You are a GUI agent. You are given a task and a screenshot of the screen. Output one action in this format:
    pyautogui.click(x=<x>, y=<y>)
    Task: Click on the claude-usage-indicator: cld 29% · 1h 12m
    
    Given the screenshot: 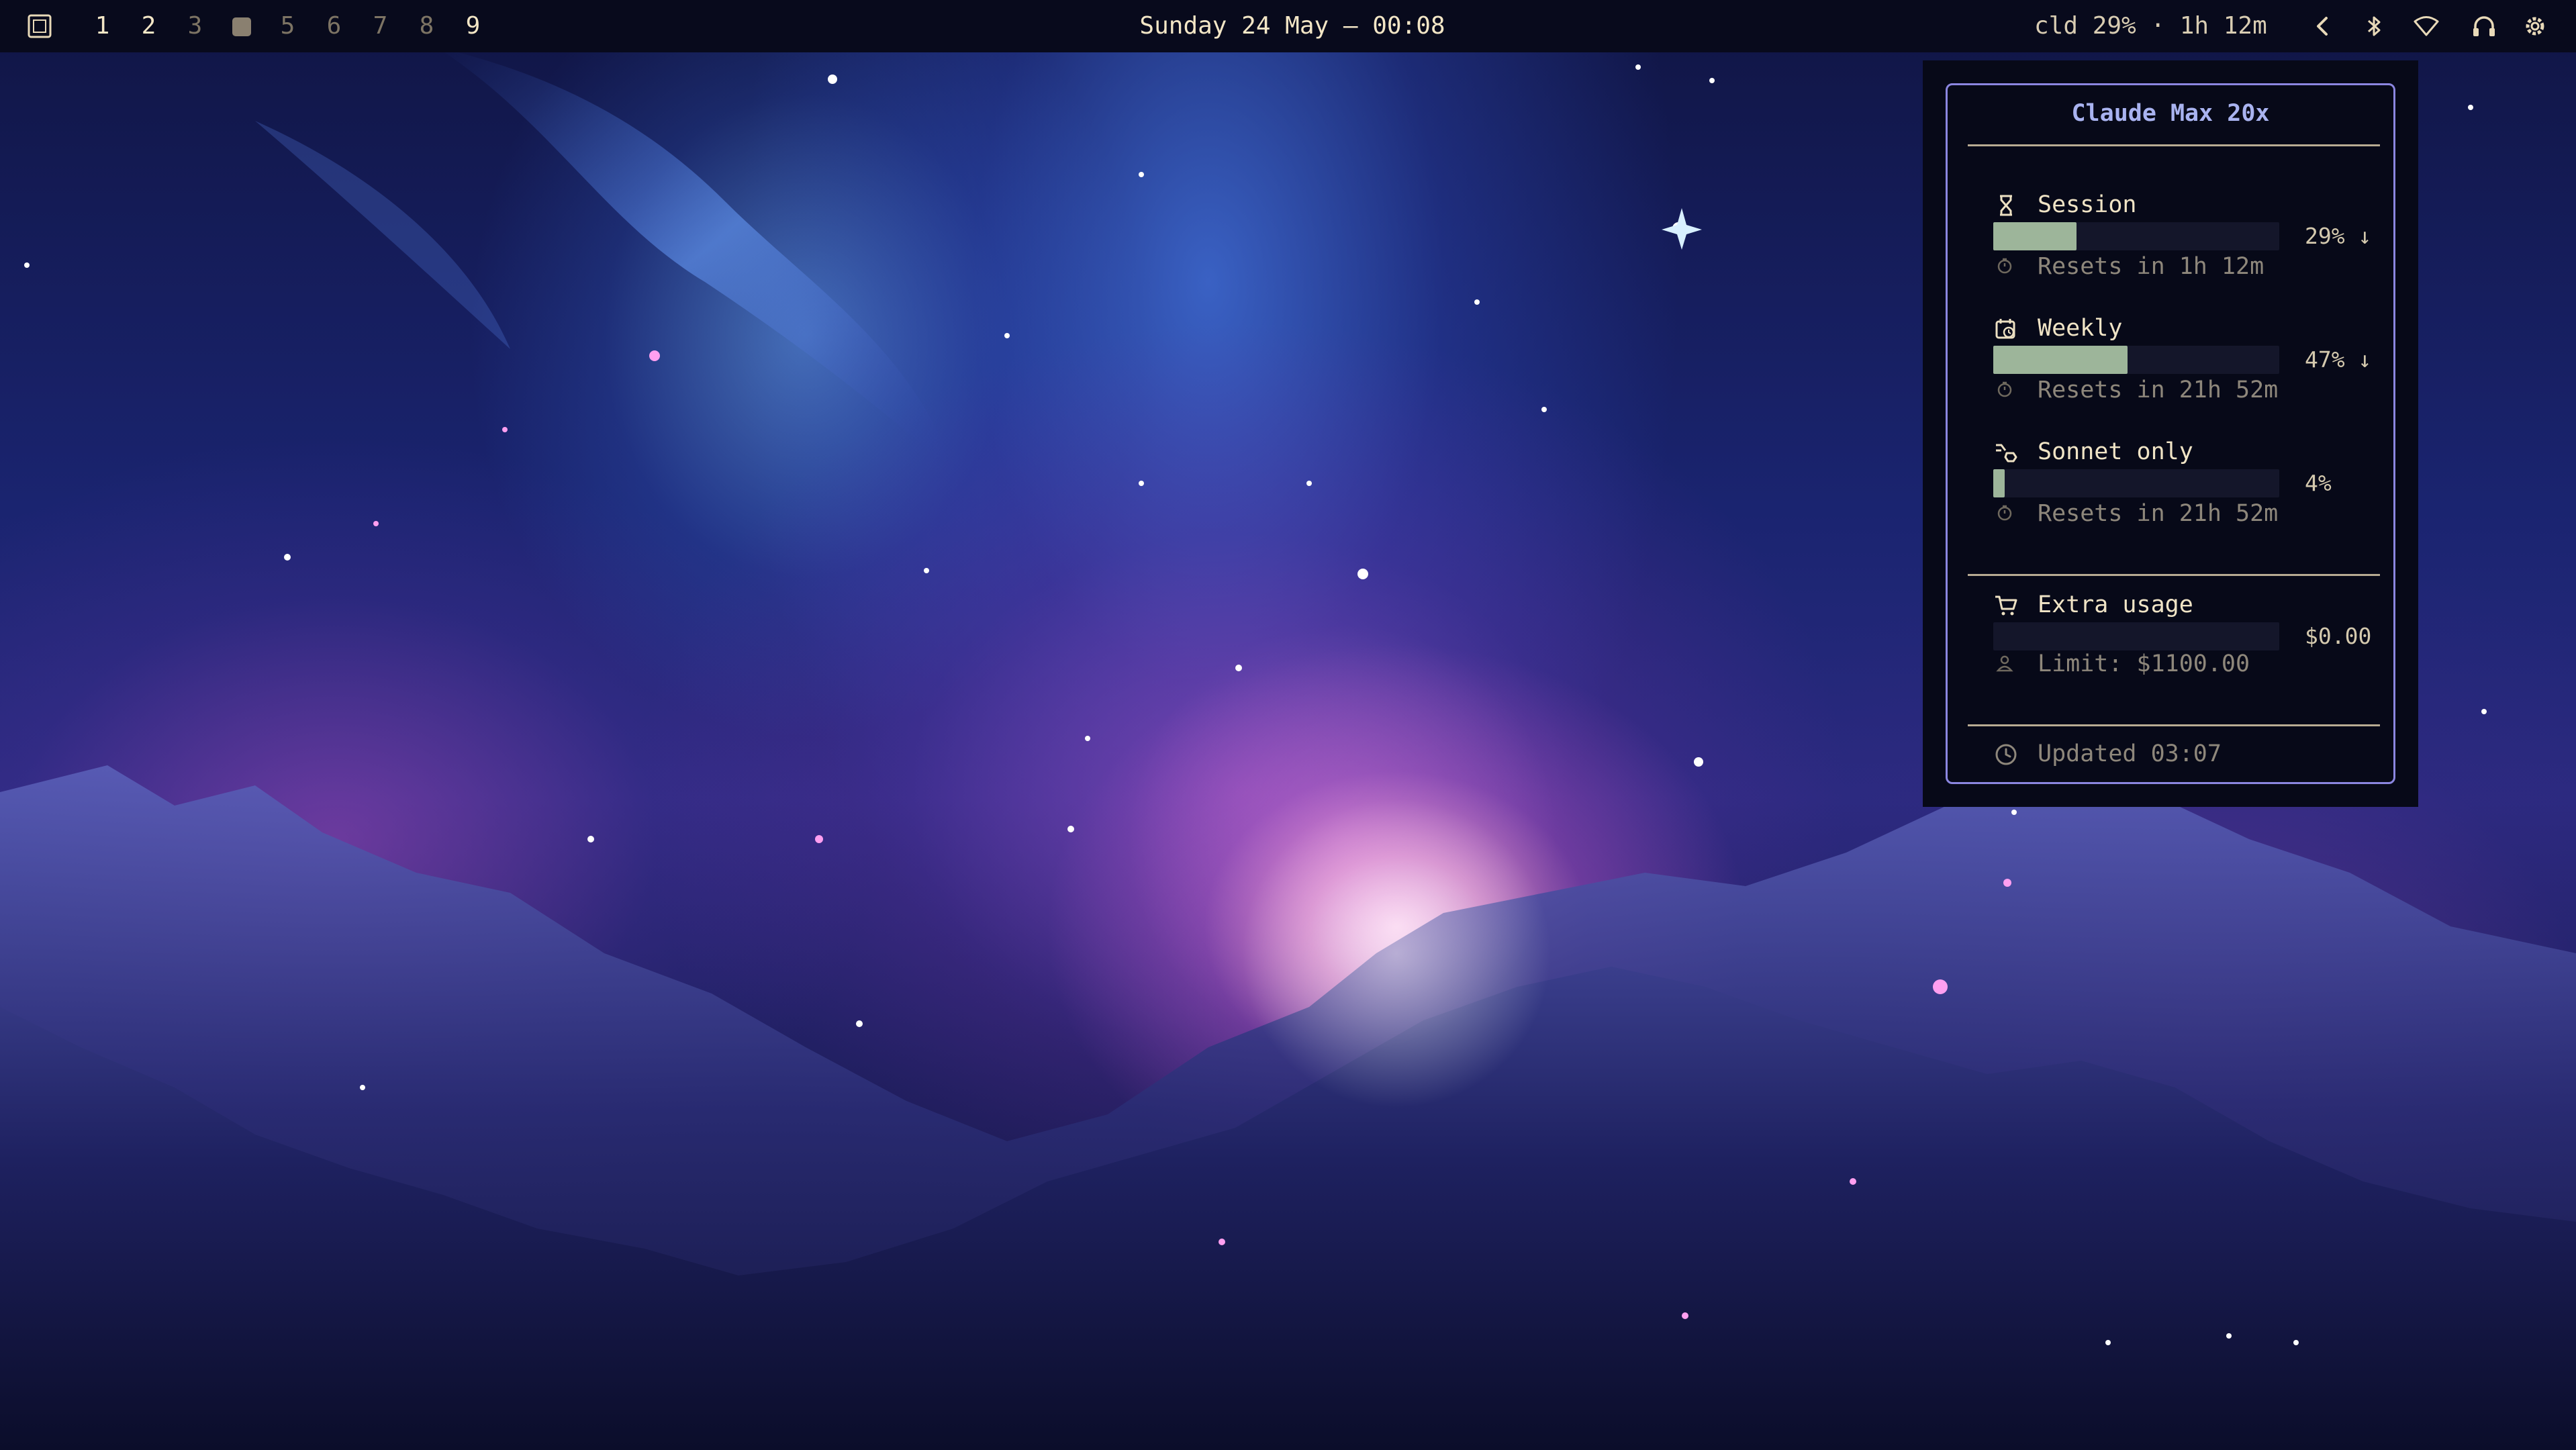 What is the action you would take?
    pyautogui.click(x=2161, y=26)
    